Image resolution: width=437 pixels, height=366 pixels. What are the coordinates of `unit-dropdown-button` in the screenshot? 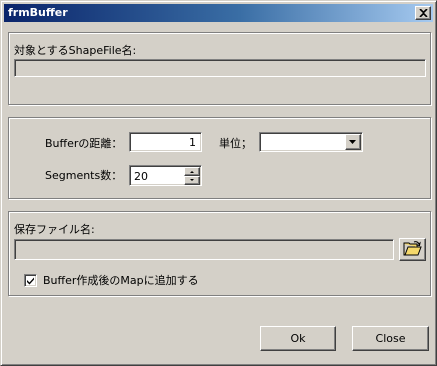 It's located at (353, 142).